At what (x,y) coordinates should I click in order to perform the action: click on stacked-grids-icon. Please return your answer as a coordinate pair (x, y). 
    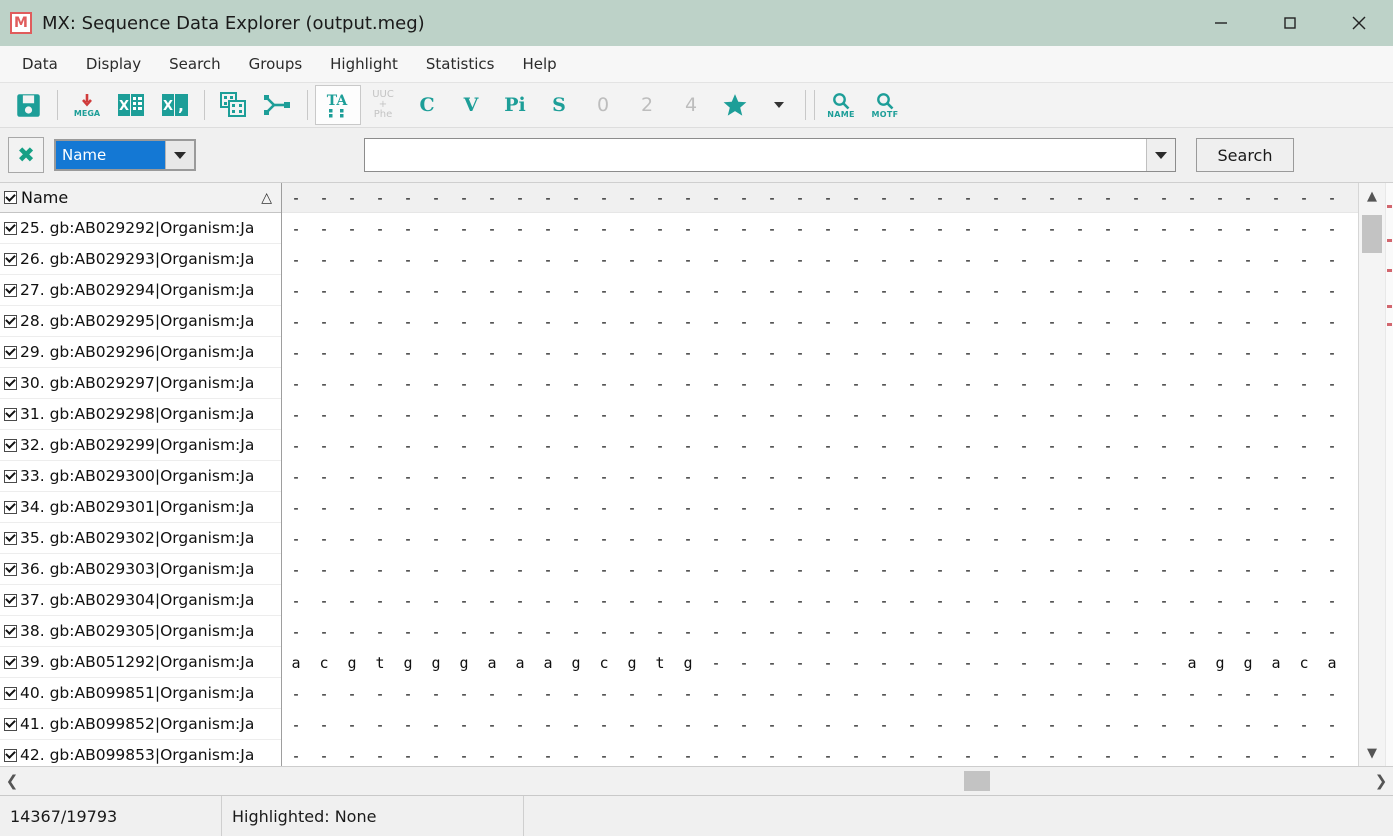
    Looking at the image, I should click on (234, 105).